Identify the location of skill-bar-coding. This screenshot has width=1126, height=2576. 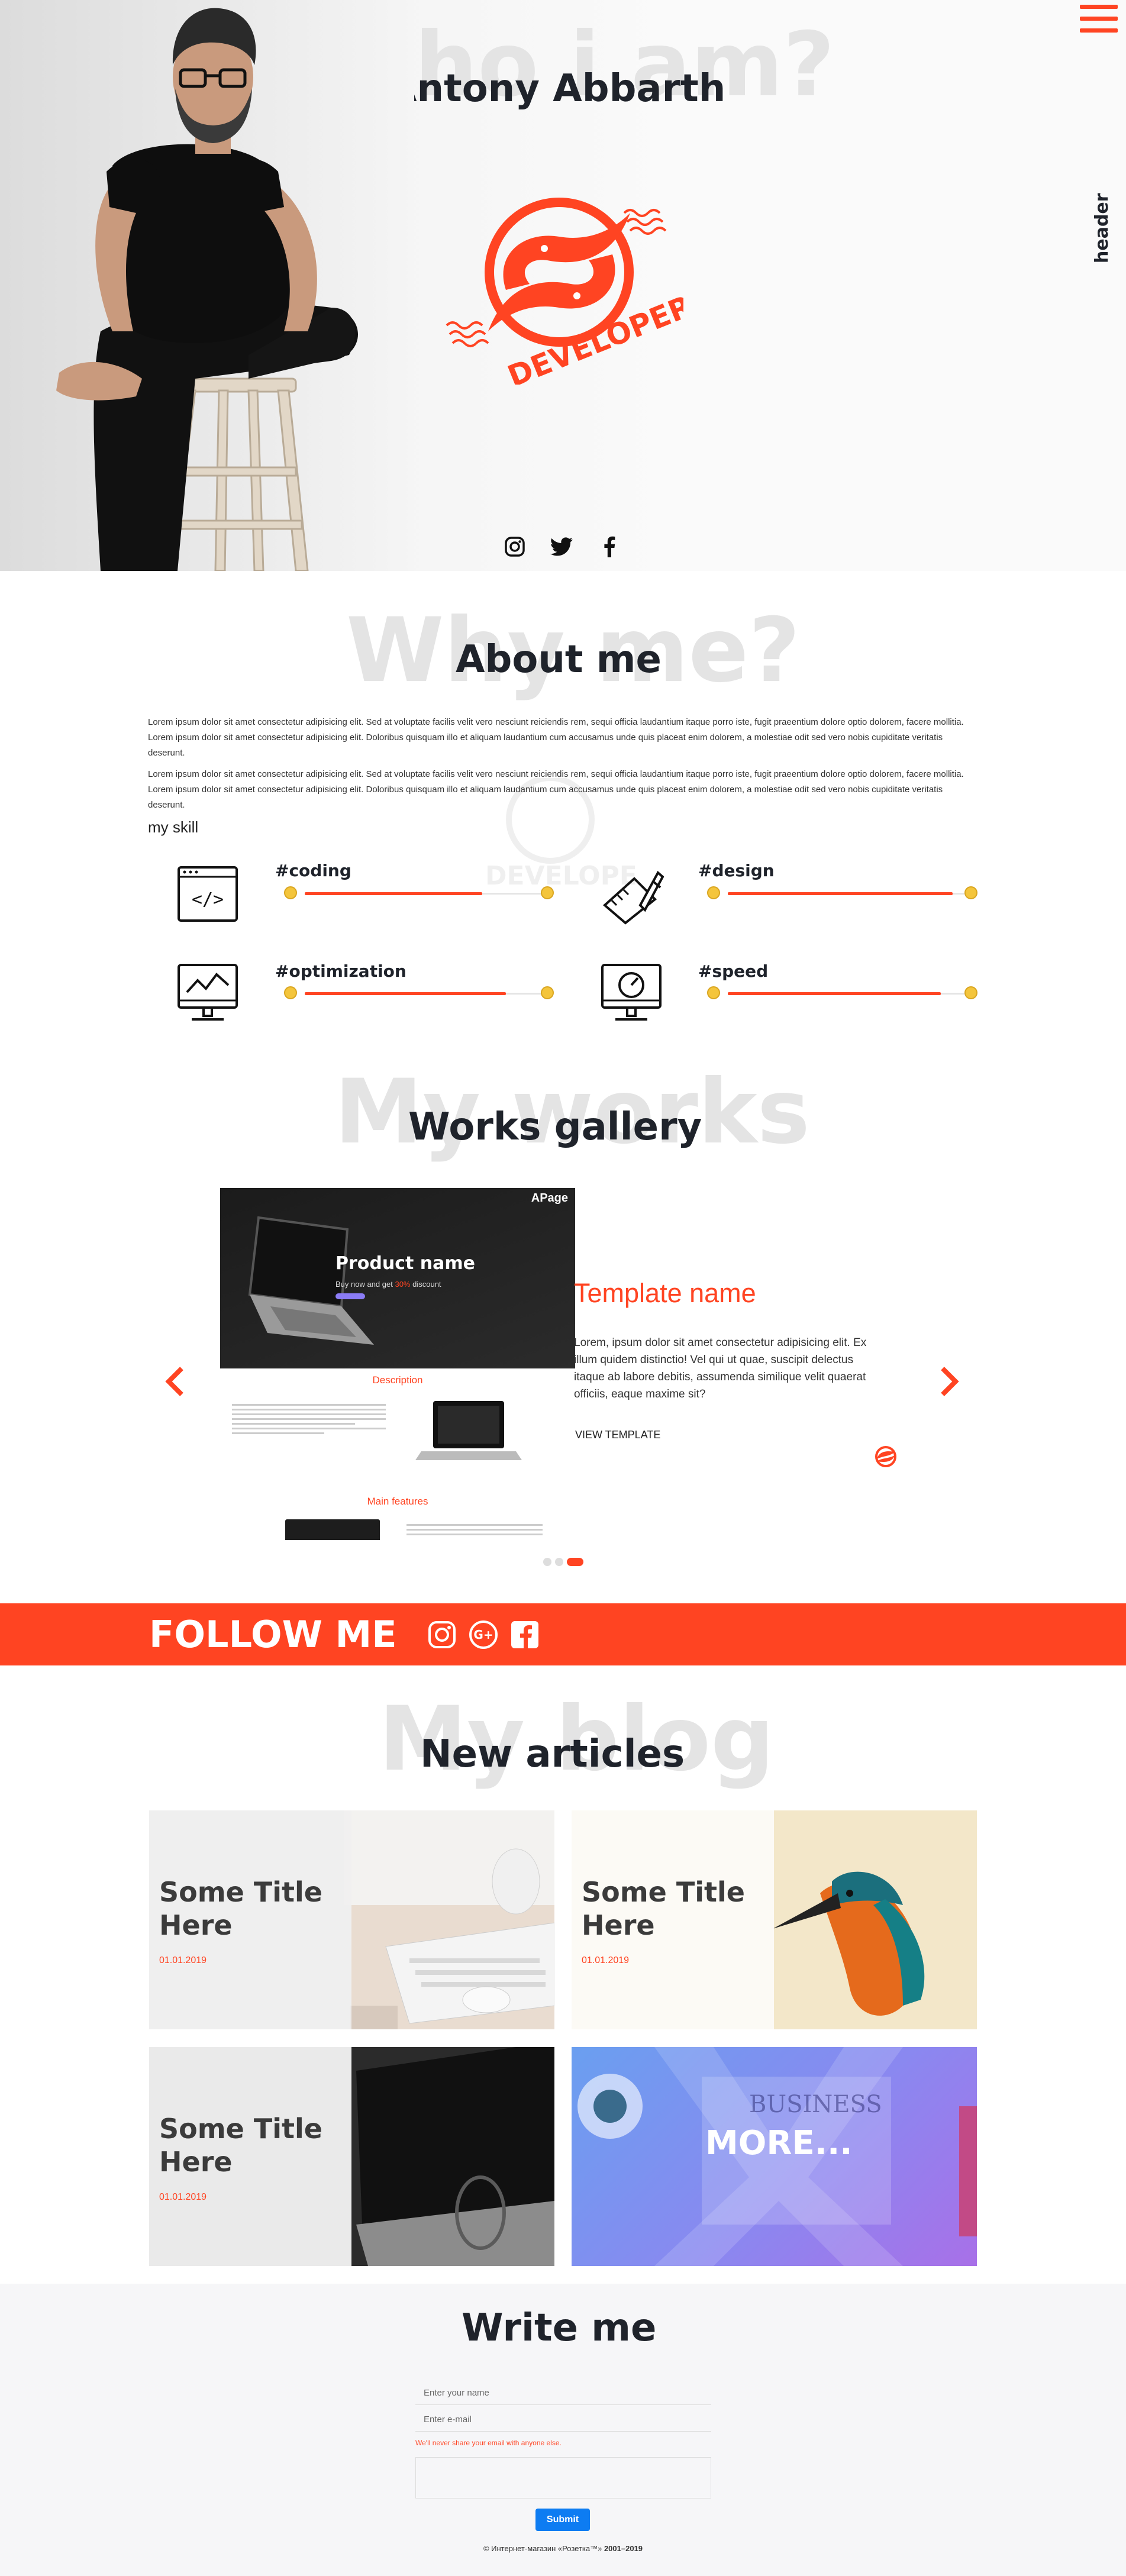
(423, 893).